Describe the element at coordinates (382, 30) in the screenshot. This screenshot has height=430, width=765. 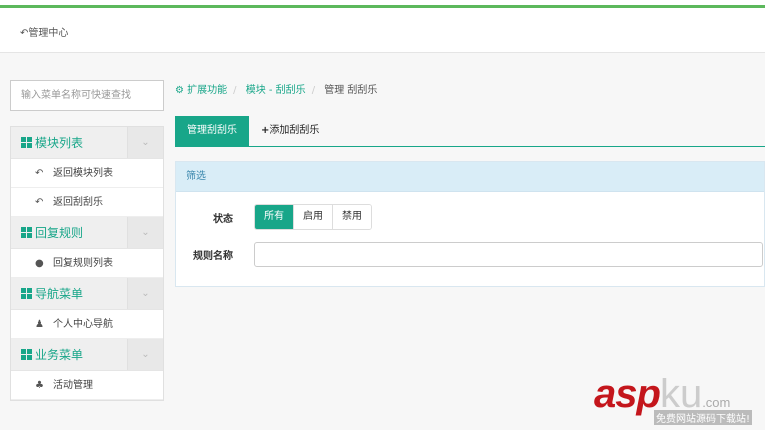
I see `header: ↶管理中心` at that location.